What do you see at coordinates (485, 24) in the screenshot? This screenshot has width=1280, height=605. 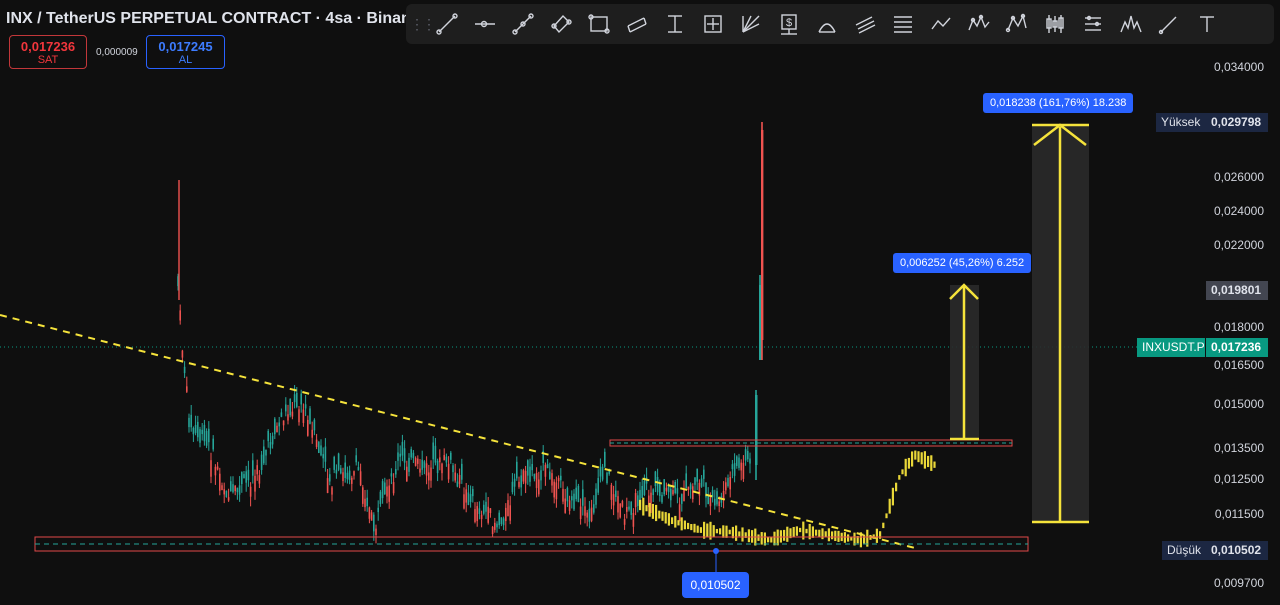 I see `horizontal-ray-icon` at bounding box center [485, 24].